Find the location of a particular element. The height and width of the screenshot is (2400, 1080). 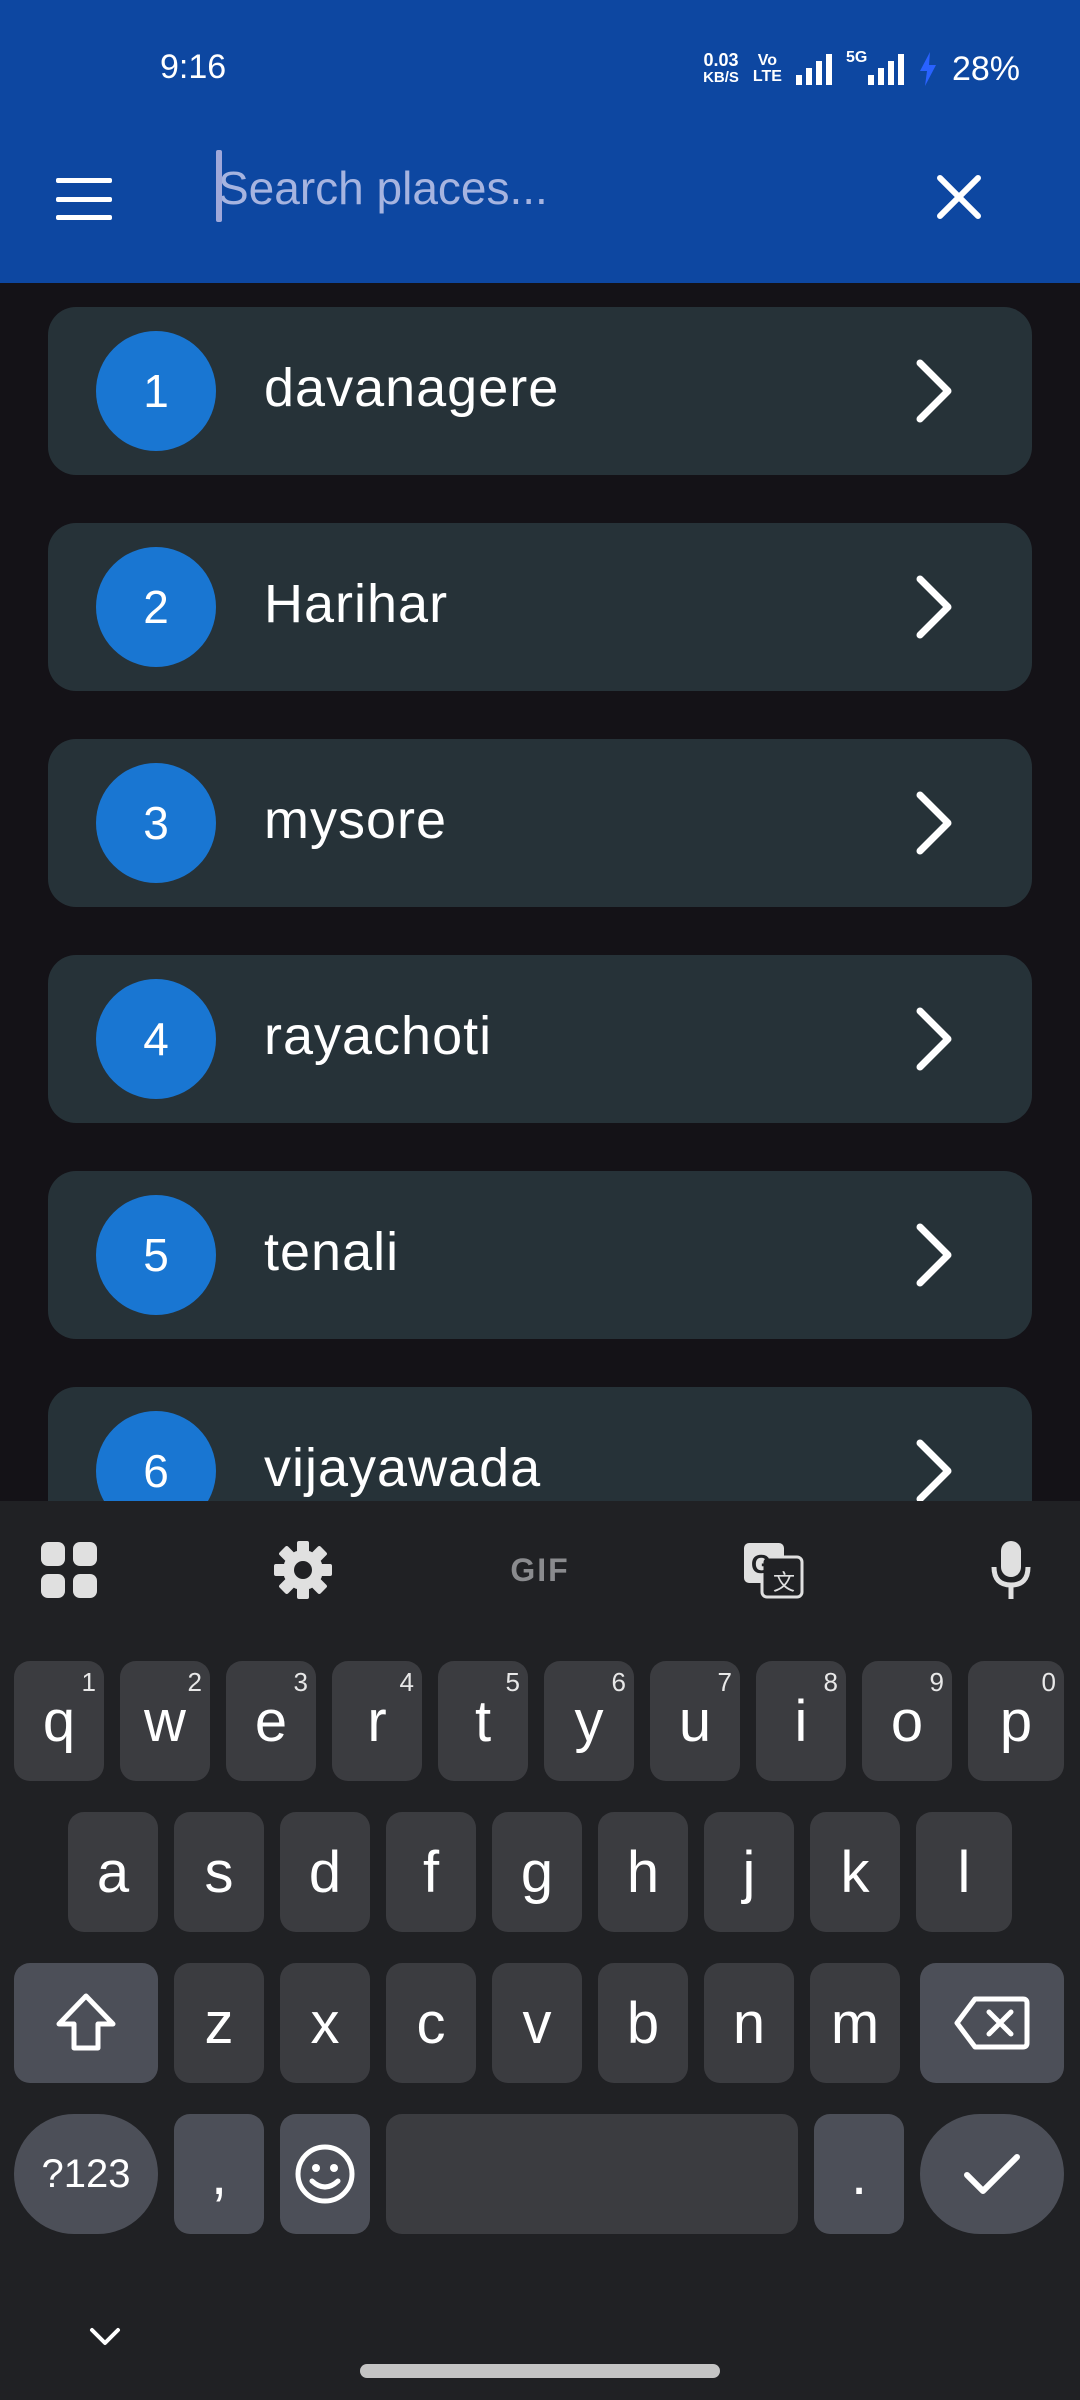

search-field is located at coordinates (557, 188).